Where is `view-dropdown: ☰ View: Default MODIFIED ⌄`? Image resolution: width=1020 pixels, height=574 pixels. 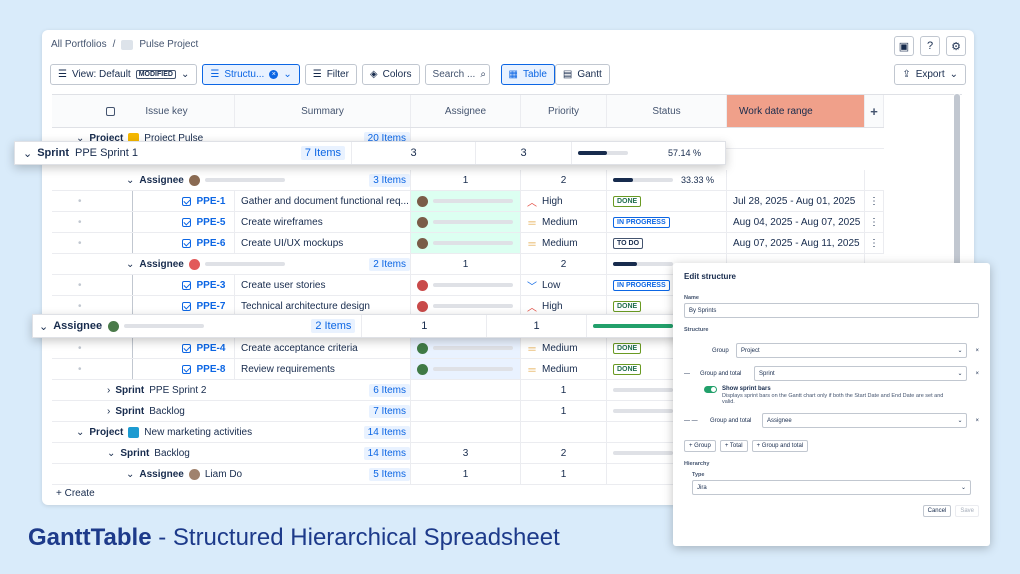 view-dropdown: ☰ View: Default MODIFIED ⌄ is located at coordinates (124, 74).